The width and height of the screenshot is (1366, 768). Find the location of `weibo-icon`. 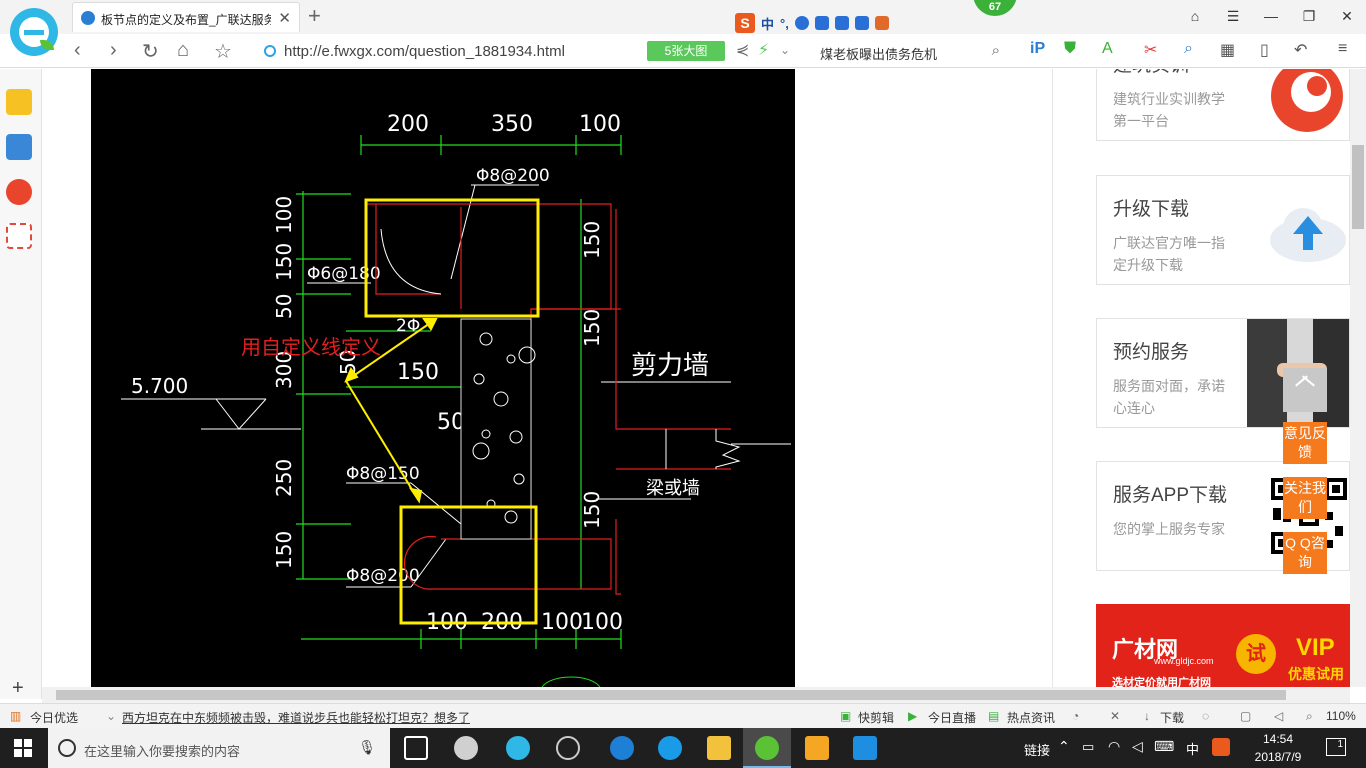

weibo-icon is located at coordinates (19, 192).